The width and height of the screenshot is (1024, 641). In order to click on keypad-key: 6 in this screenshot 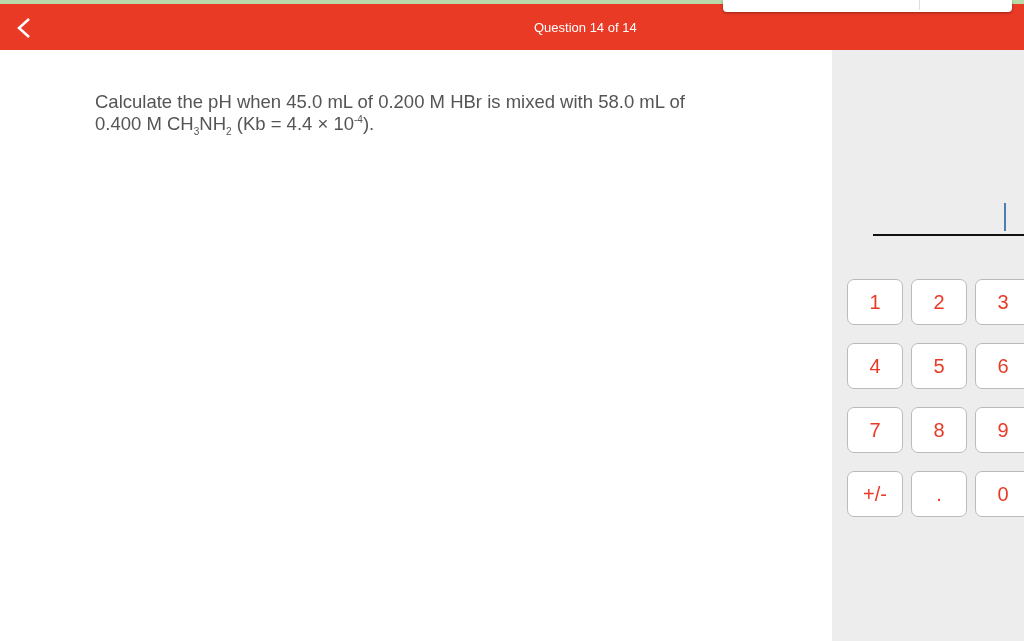, I will do `click(999, 366)`.